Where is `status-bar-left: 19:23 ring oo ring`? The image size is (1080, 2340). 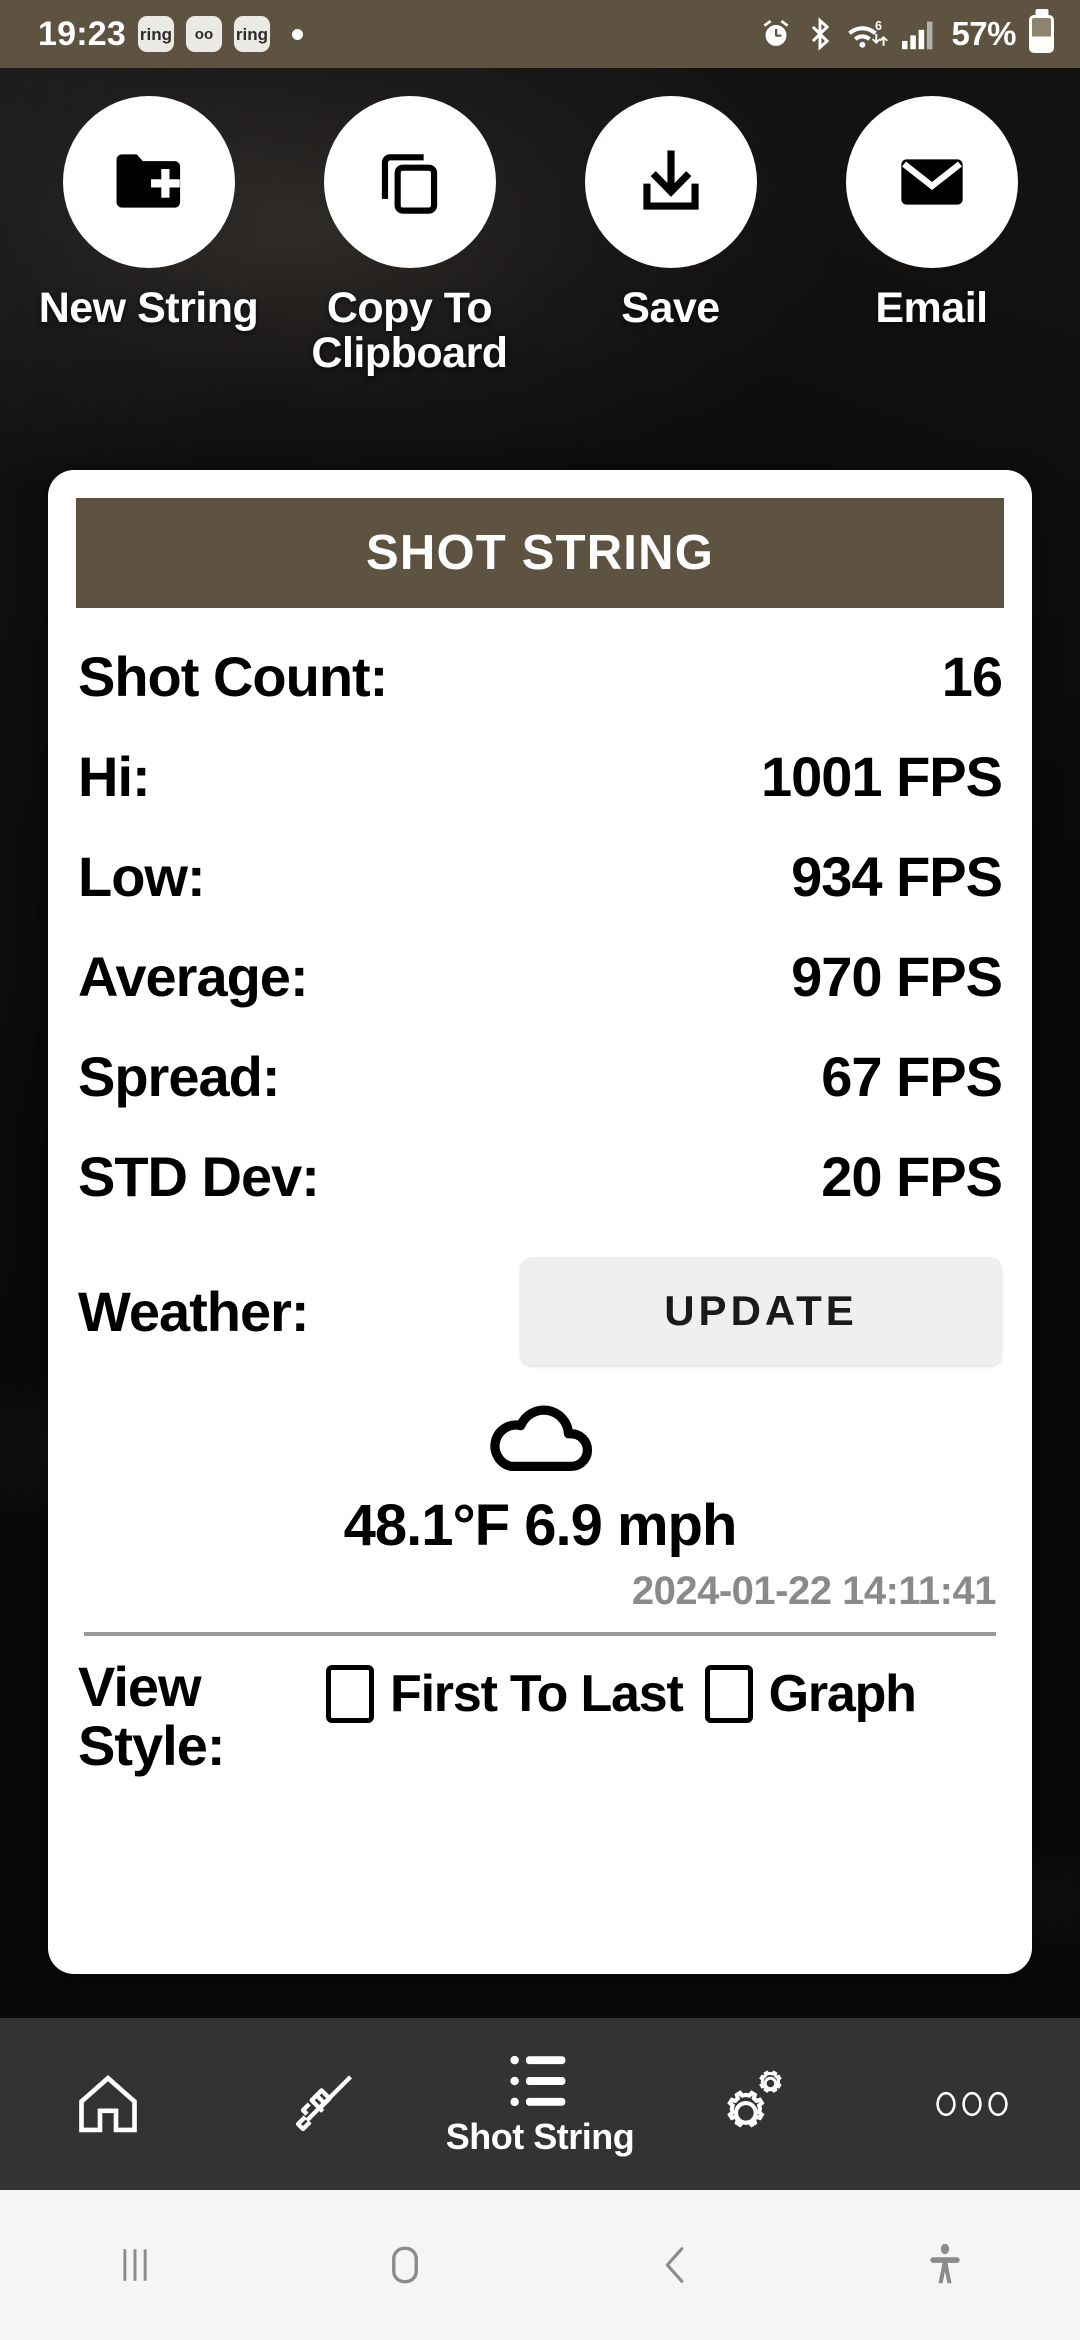
status-bar-left: 19:23 ring oo ring is located at coordinates (170, 34).